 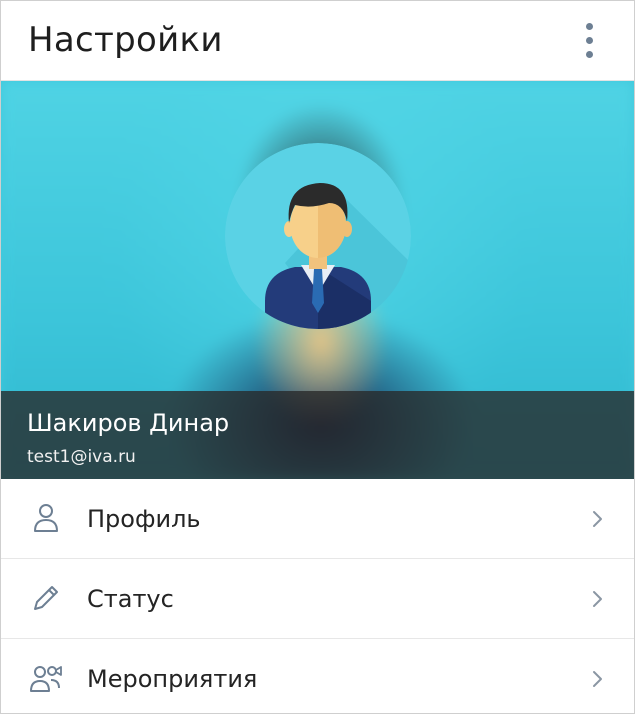 I want to click on app-bar: Настройки, so click(x=317, y=41).